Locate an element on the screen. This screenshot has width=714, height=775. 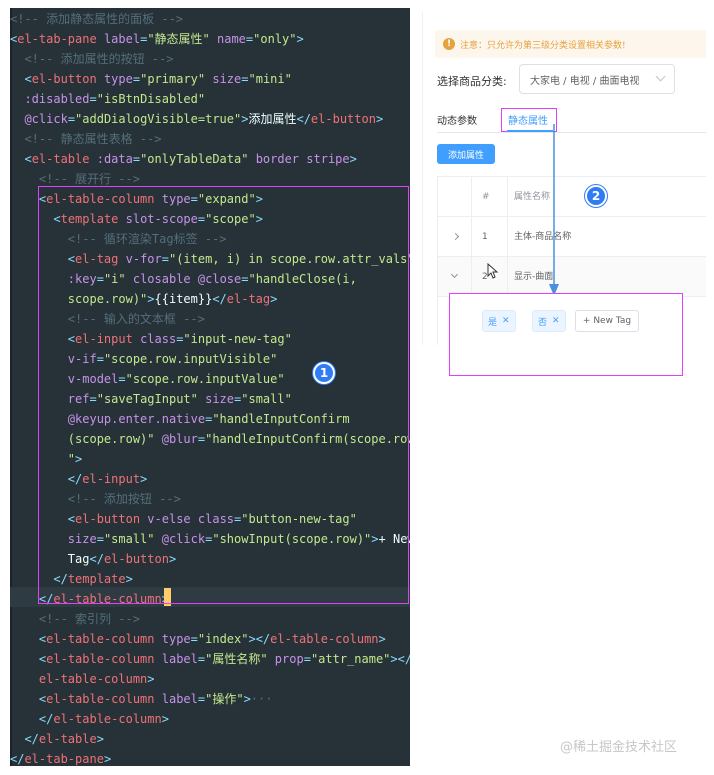
code-token: :disabled is located at coordinates (57, 99).